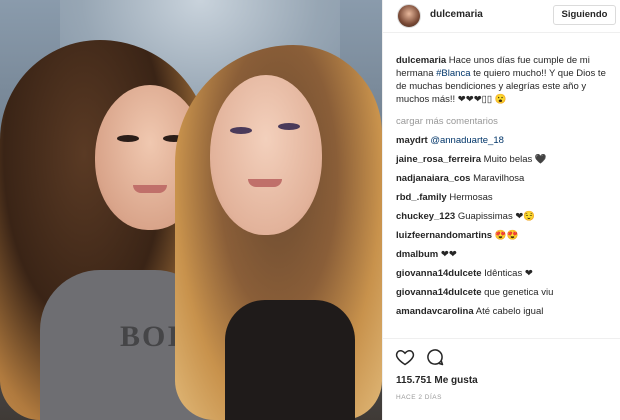  Describe the element at coordinates (499, 178) in the screenshot. I see `comment-text: Maravilhosa` at that location.